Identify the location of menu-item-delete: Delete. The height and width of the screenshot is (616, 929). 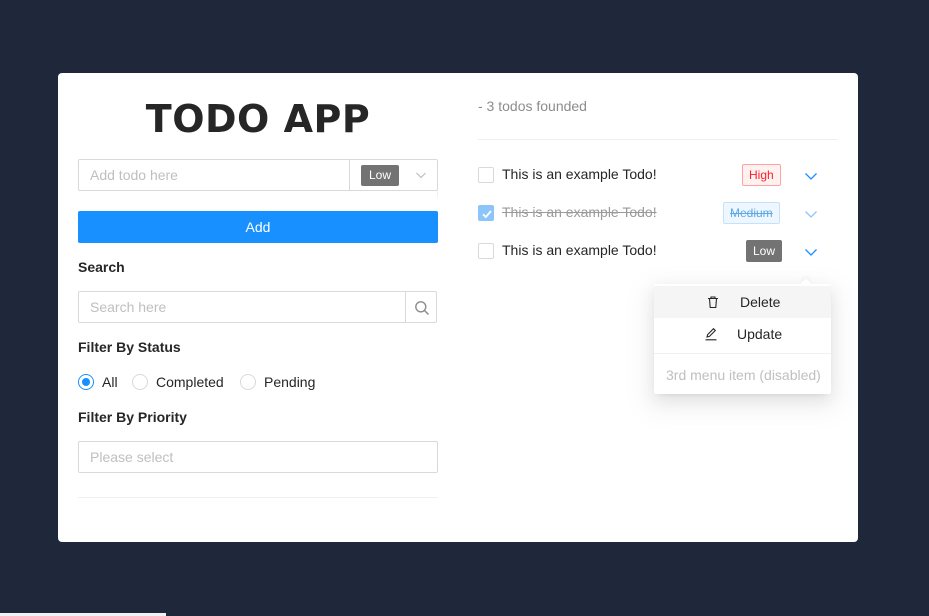
(742, 302).